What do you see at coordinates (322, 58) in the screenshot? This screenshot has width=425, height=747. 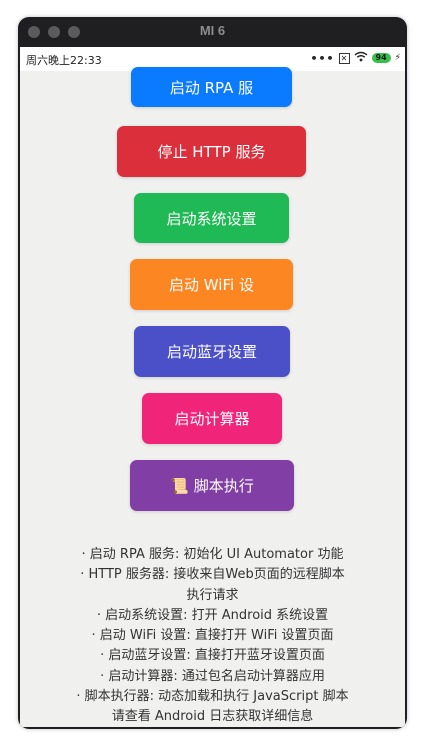 I see `more-notifications-icon: •••` at bounding box center [322, 58].